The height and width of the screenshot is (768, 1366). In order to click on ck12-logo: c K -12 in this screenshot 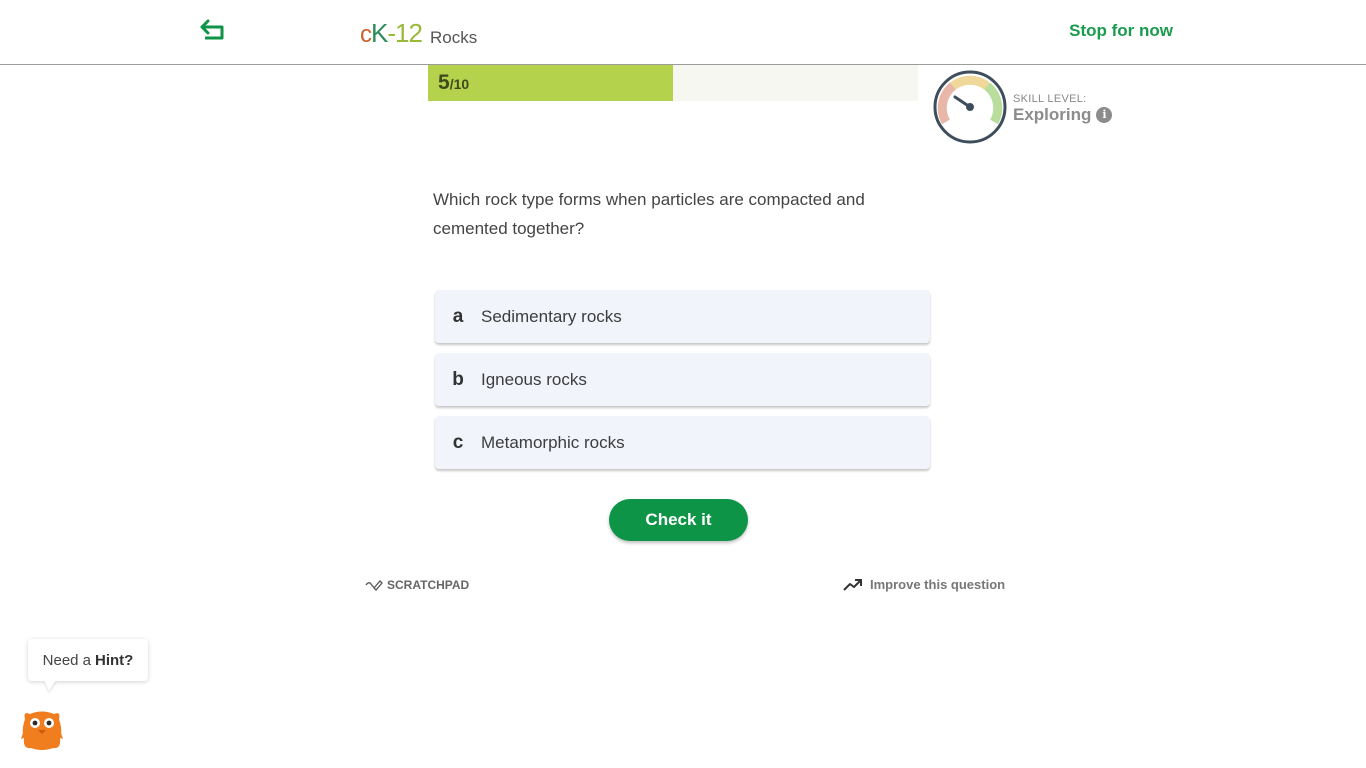, I will do `click(391, 33)`.